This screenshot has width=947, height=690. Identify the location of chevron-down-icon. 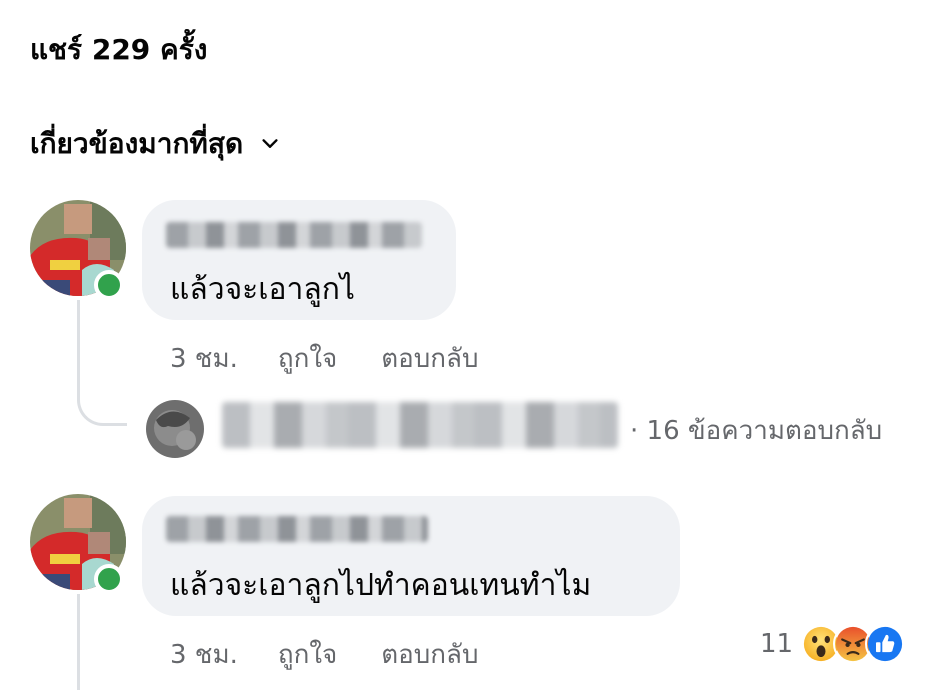
(270, 143).